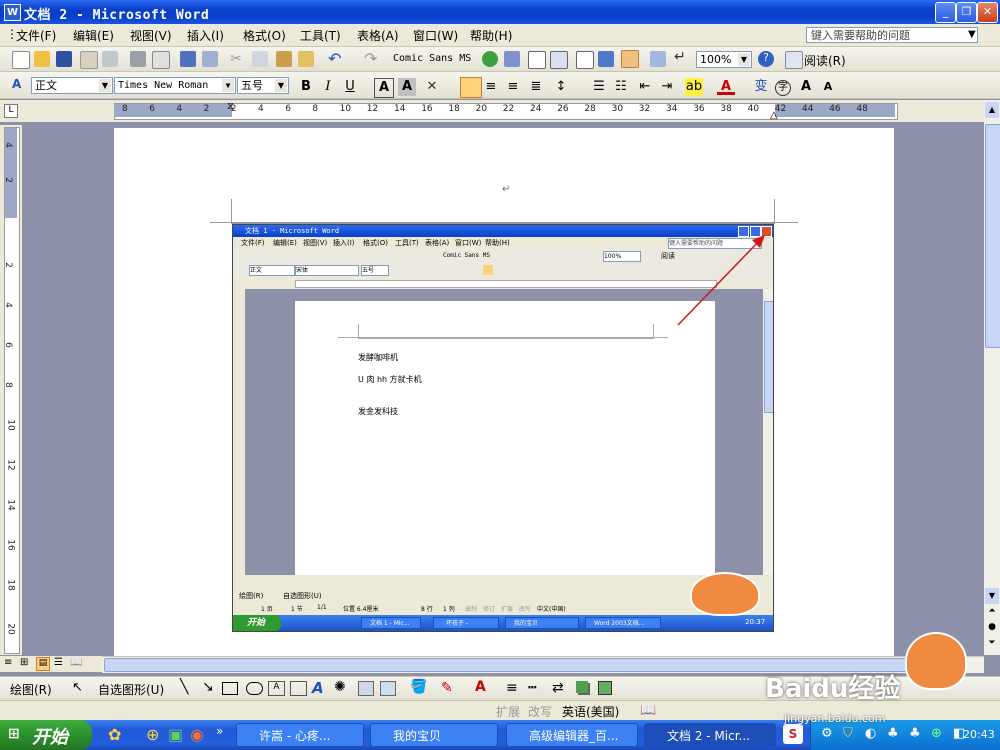  Describe the element at coordinates (131, 689) in the screenshot. I see `autoshapes-menu-button: 自选图形(U)` at that location.